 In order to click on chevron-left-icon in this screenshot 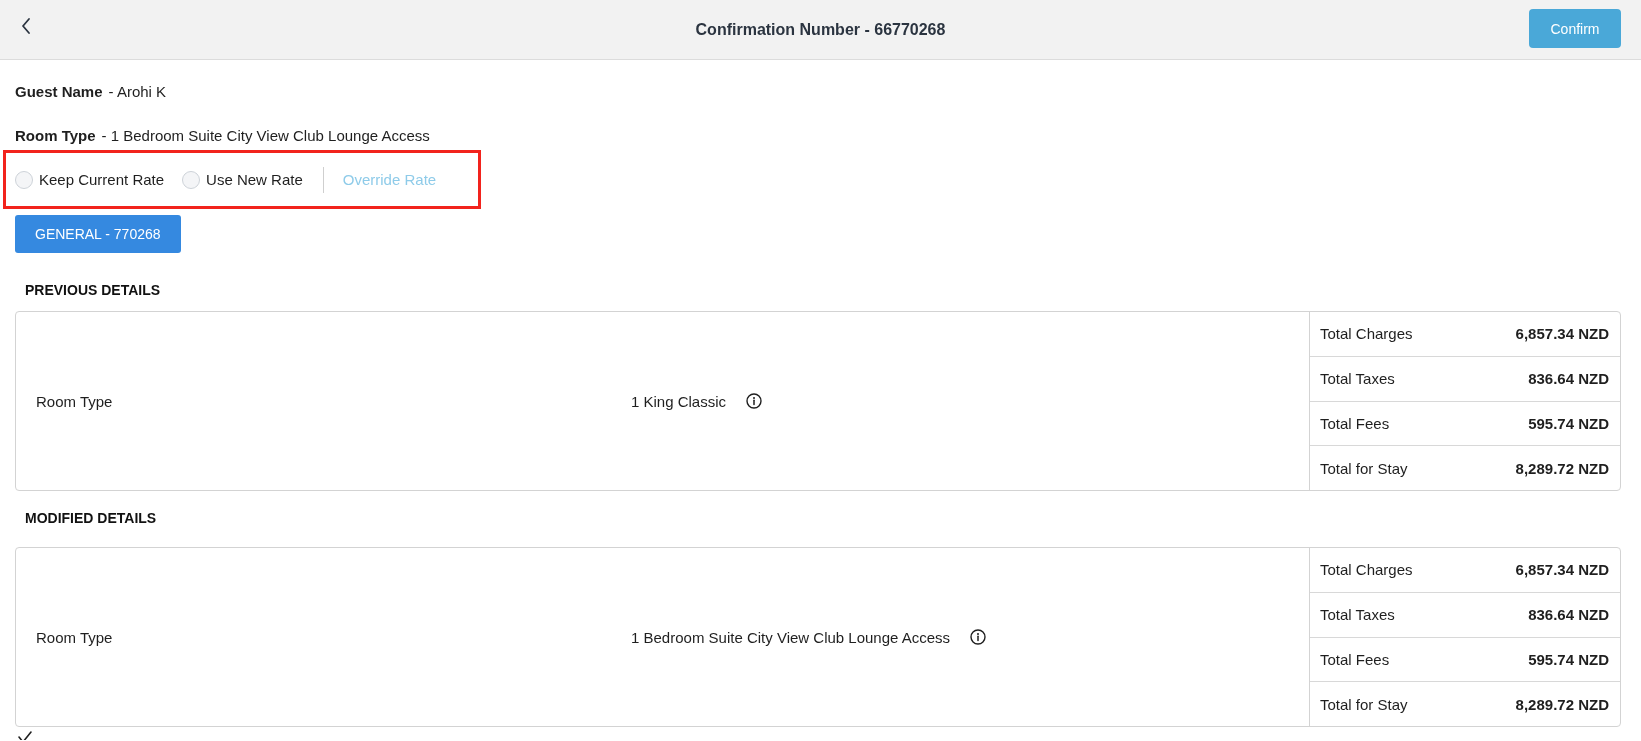, I will do `click(26, 25)`.